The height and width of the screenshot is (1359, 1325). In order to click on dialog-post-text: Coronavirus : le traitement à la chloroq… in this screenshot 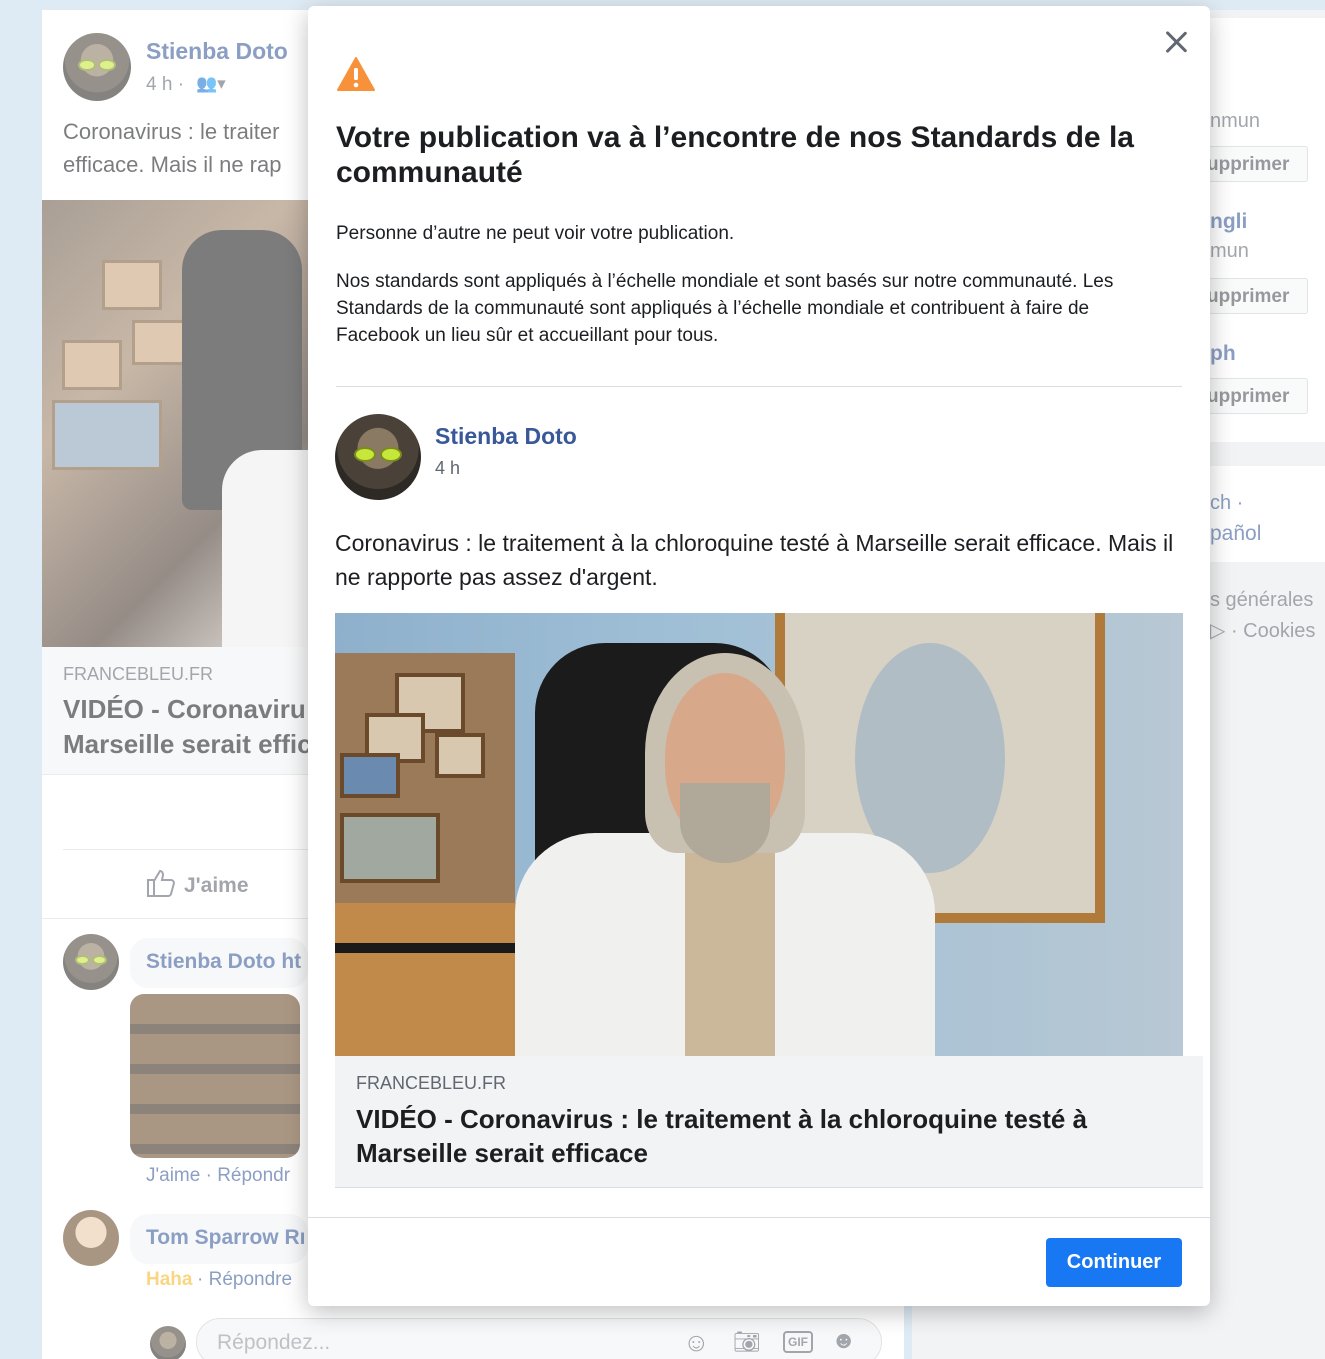, I will do `click(754, 560)`.